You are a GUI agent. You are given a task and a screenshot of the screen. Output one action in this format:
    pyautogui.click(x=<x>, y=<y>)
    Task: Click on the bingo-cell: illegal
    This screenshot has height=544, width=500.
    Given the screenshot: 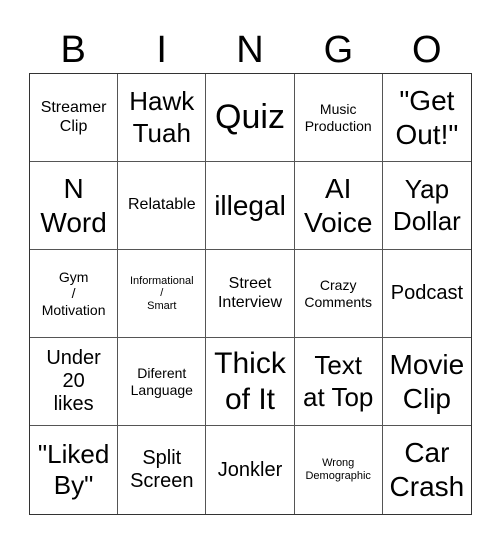 What is the action you would take?
    pyautogui.click(x=250, y=206)
    